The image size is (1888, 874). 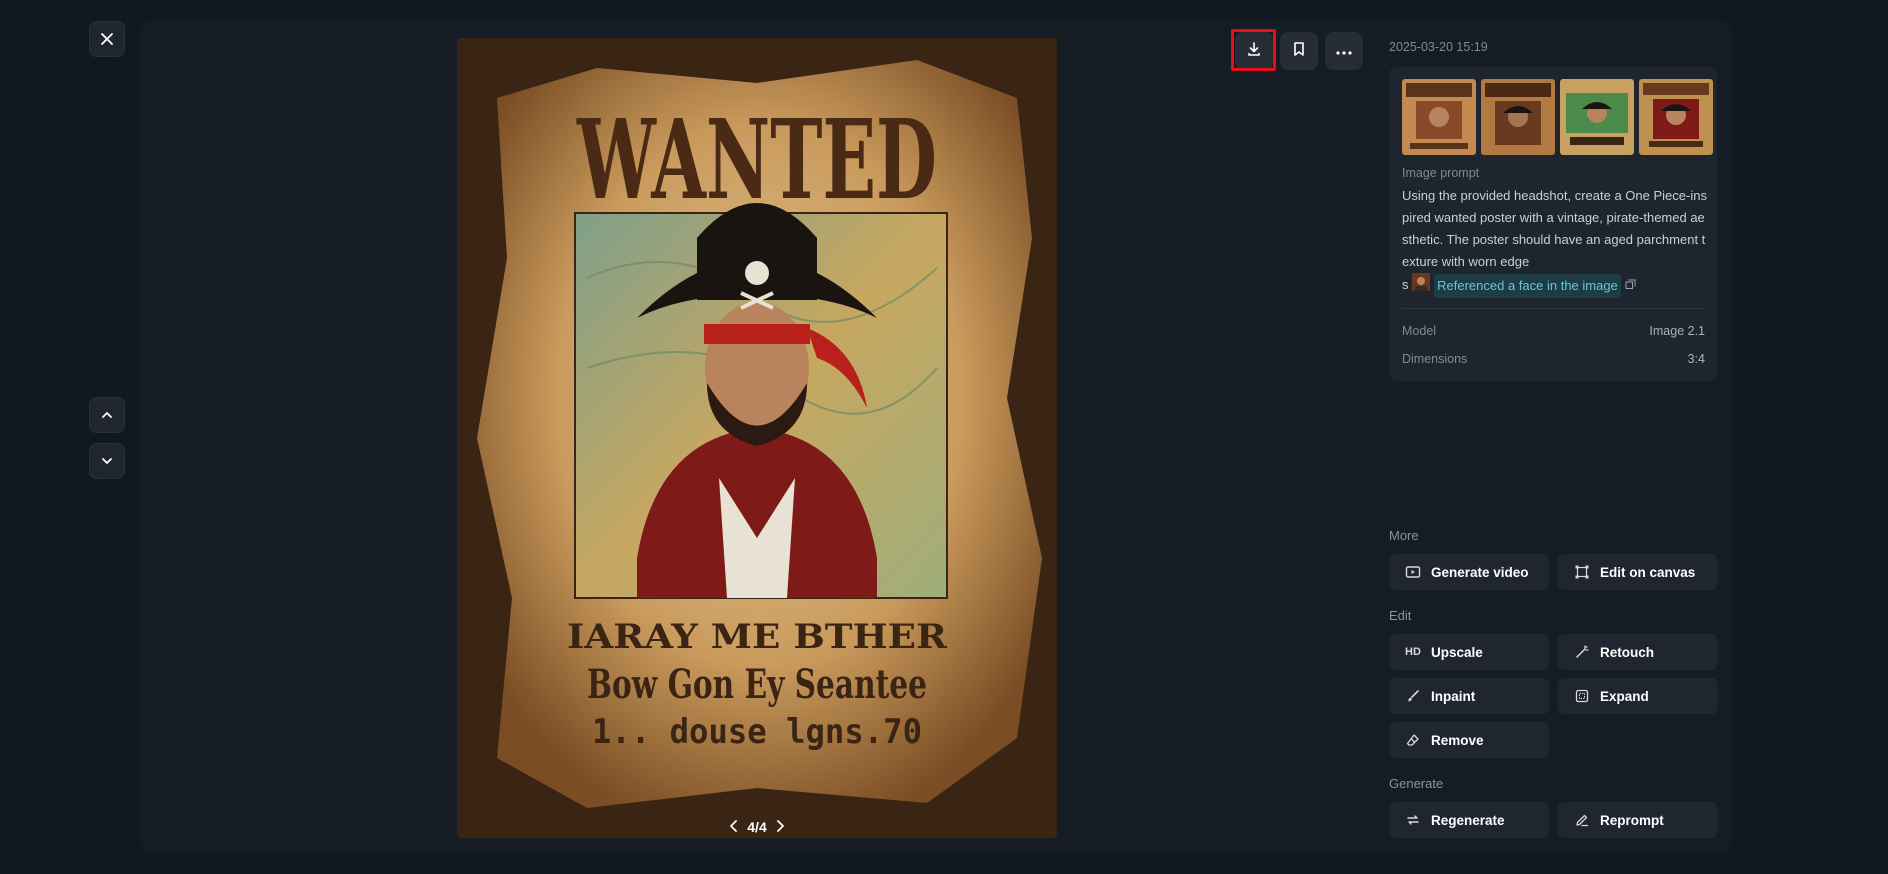 I want to click on inpaint-label: Inpaint, so click(x=1453, y=696).